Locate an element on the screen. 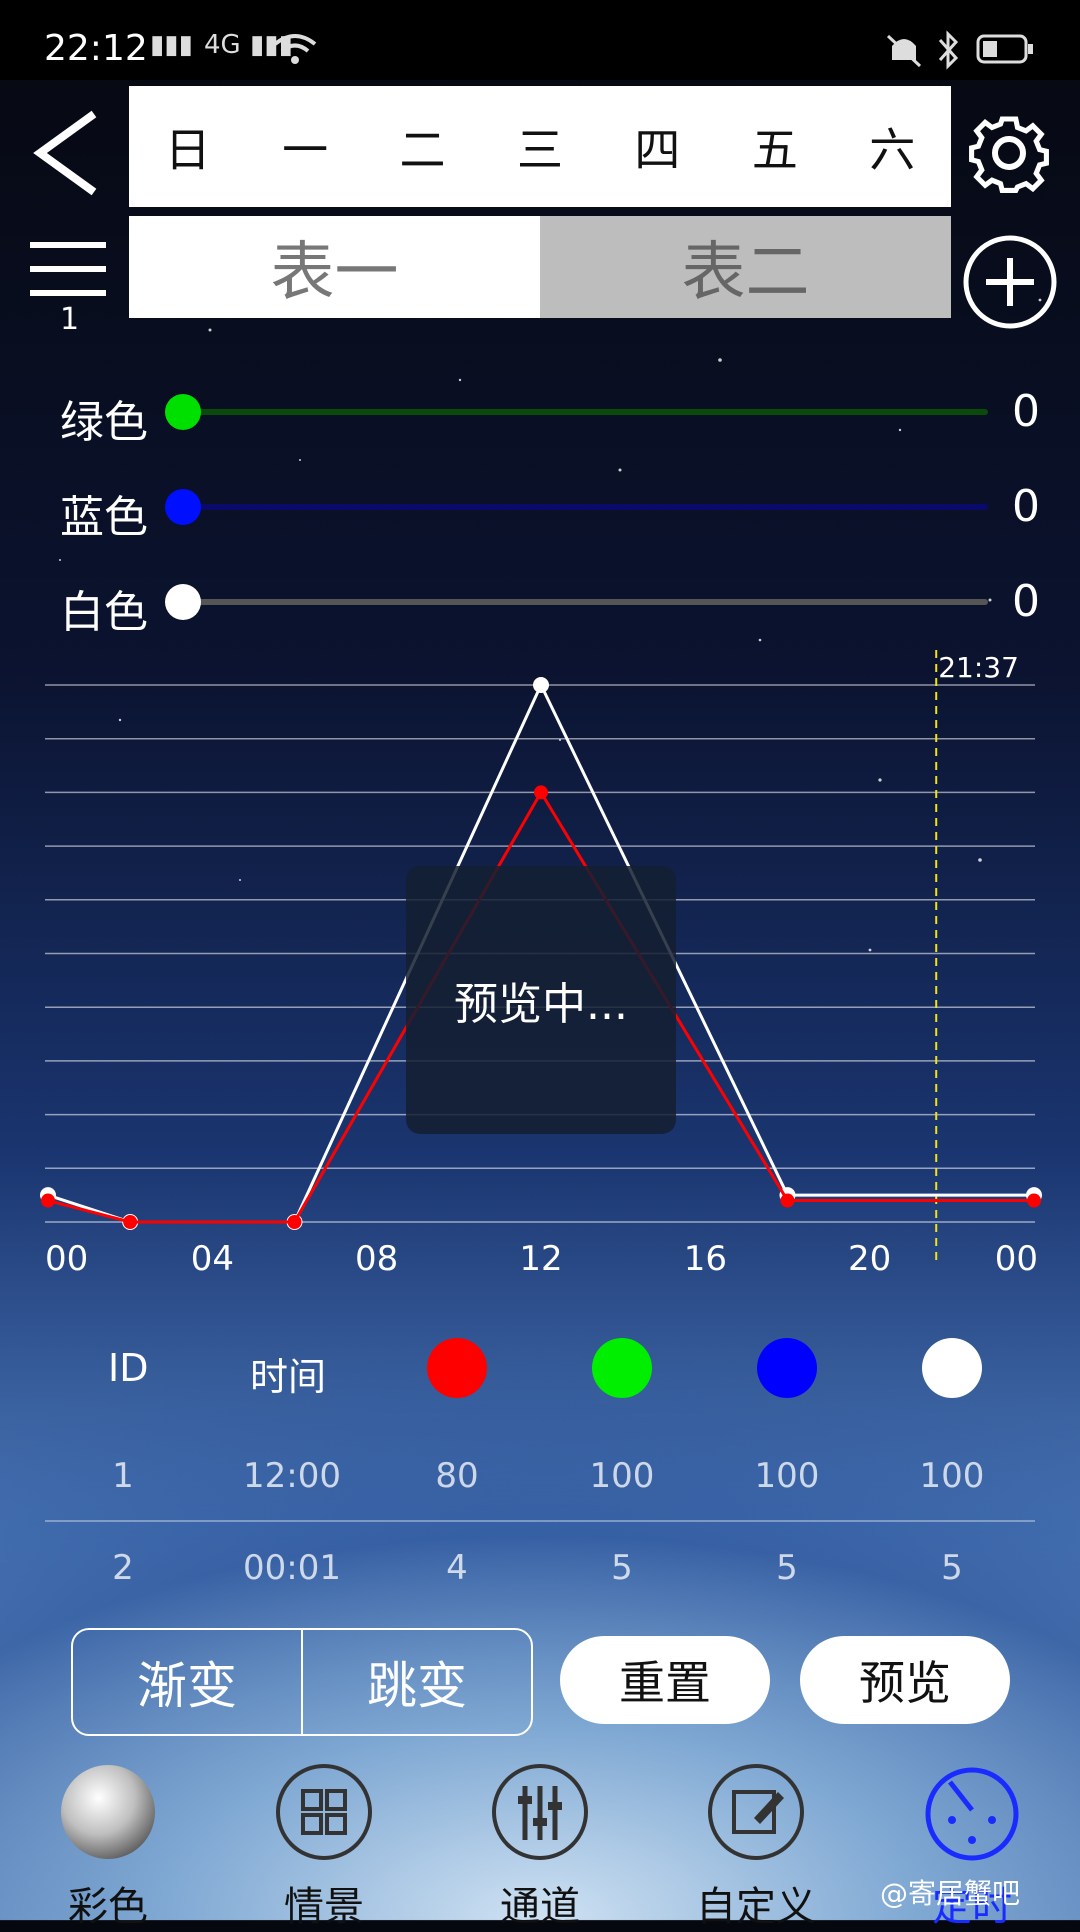  signal-icon: ▮▮▮ is located at coordinates (171, 45).